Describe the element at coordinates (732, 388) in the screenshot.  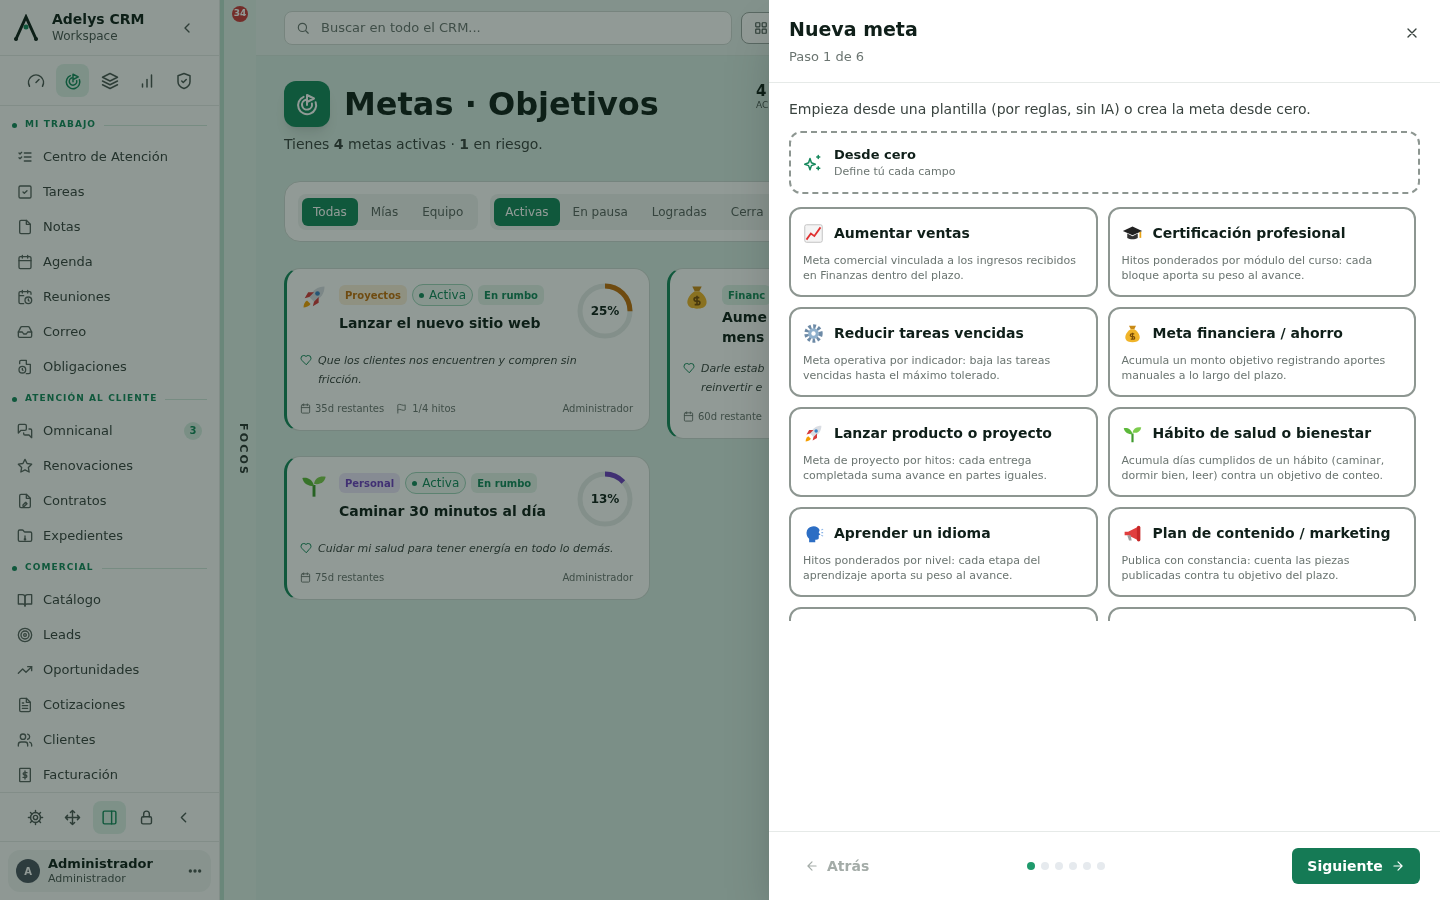
I see `goal-motivation: reinvertir e` at that location.